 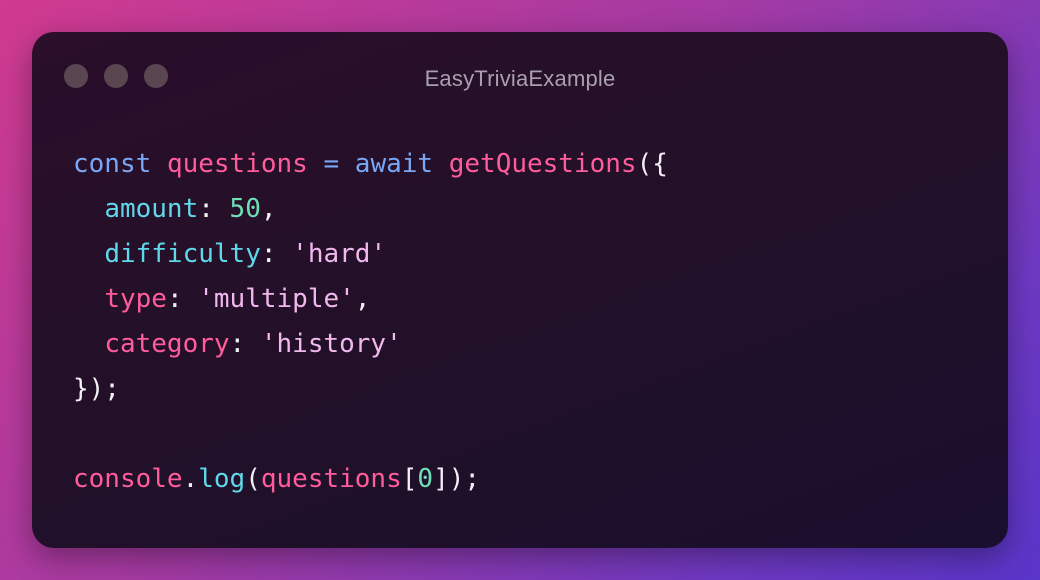 What do you see at coordinates (370, 389) in the screenshot?
I see `code-line-6: });` at bounding box center [370, 389].